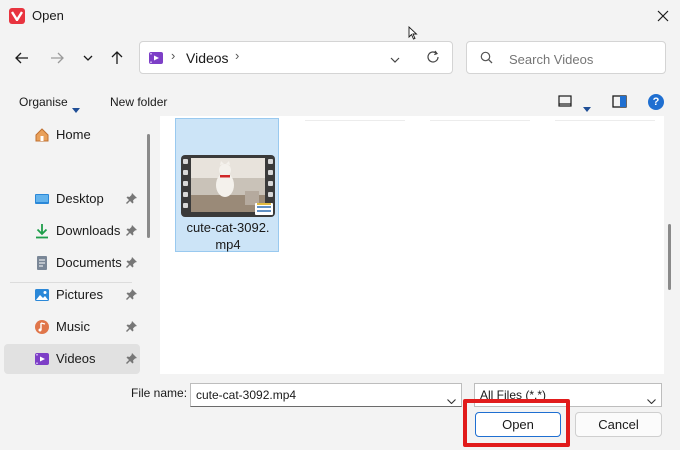  Describe the element at coordinates (237, 55) in the screenshot. I see `breadcrumb-chevron: ›` at that location.